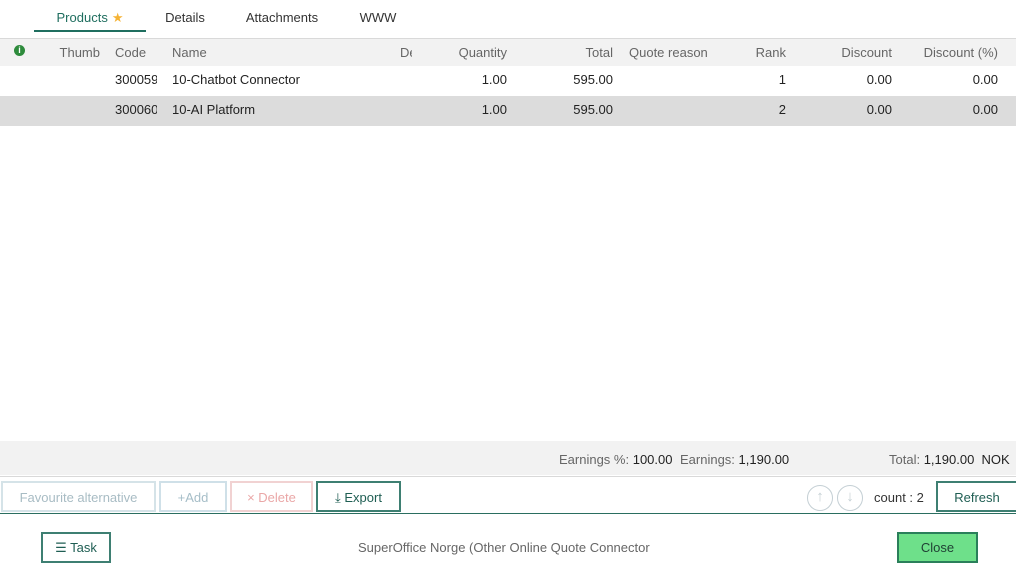 Image resolution: width=1016 pixels, height=570 pixels. Describe the element at coordinates (684, 54) in the screenshot. I see `column-header-quote-reason: Quote reason` at that location.